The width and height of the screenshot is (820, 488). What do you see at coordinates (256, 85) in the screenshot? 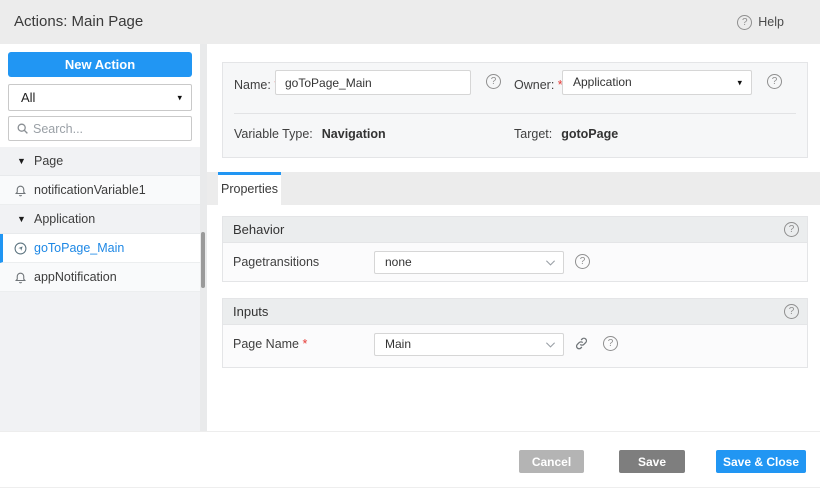
I see `name-label: Name: *` at bounding box center [256, 85].